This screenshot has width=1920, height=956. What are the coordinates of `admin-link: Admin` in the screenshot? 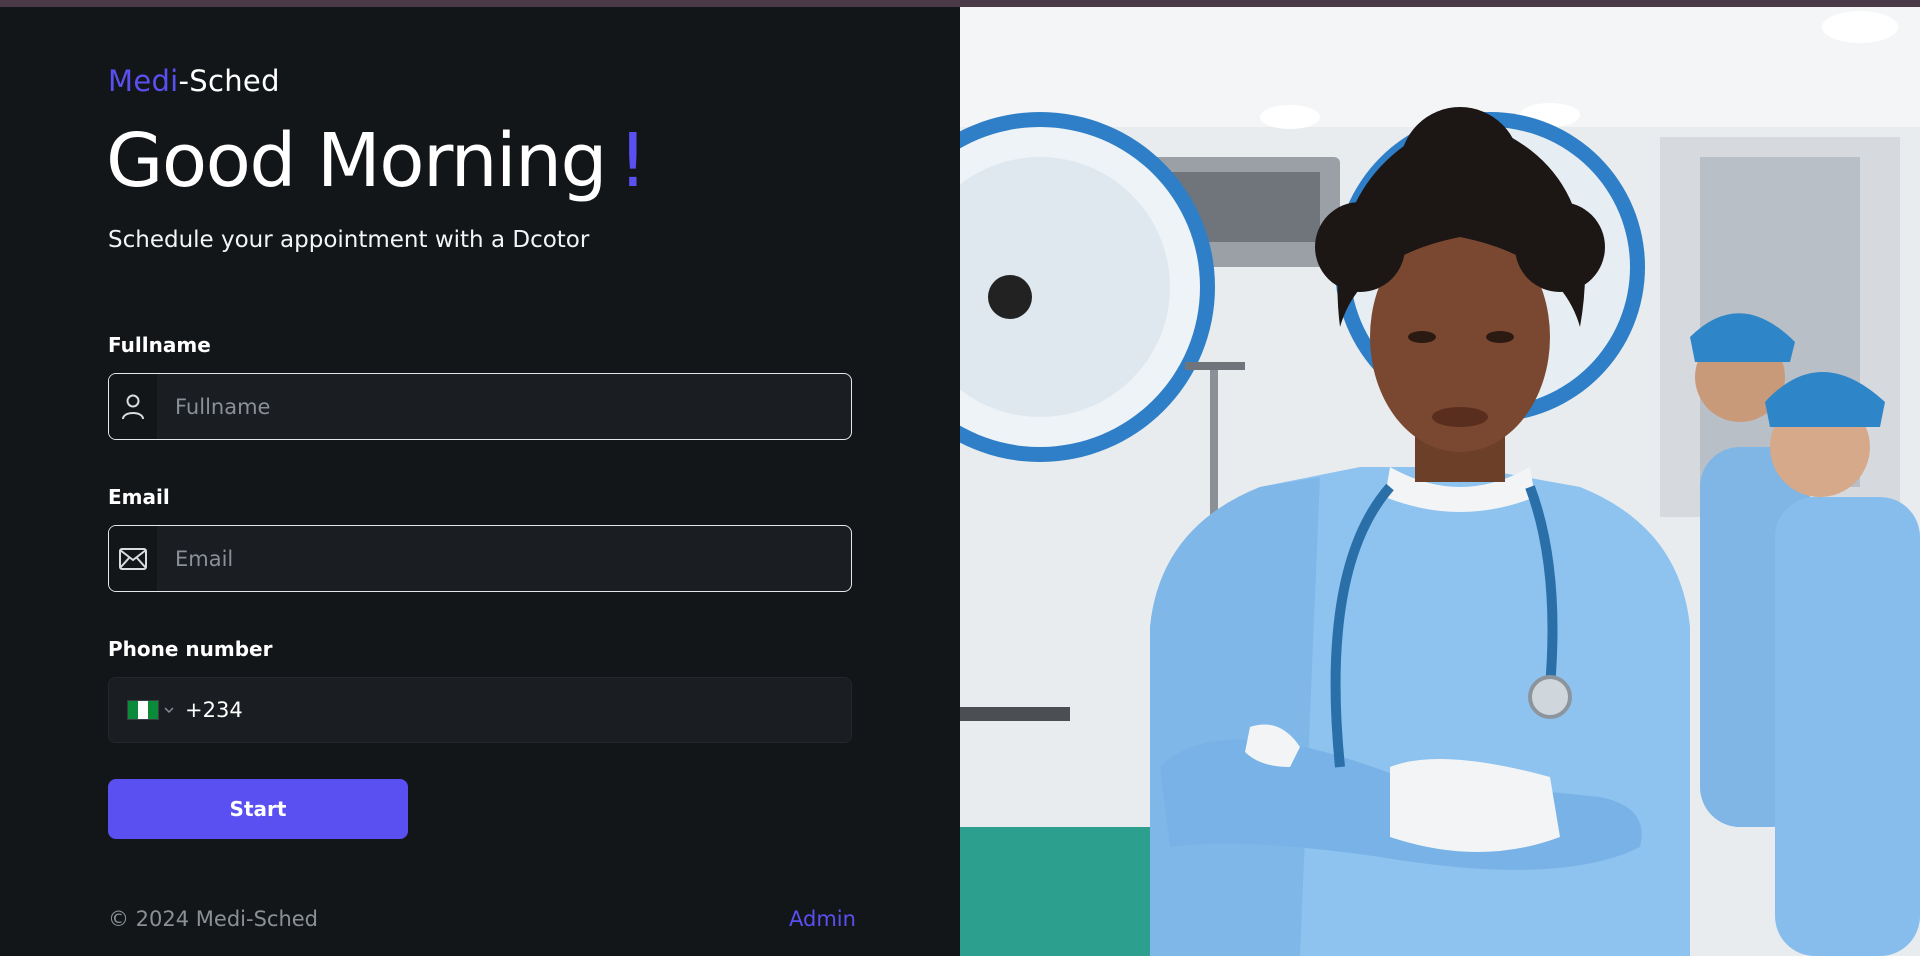 It's located at (822, 919).